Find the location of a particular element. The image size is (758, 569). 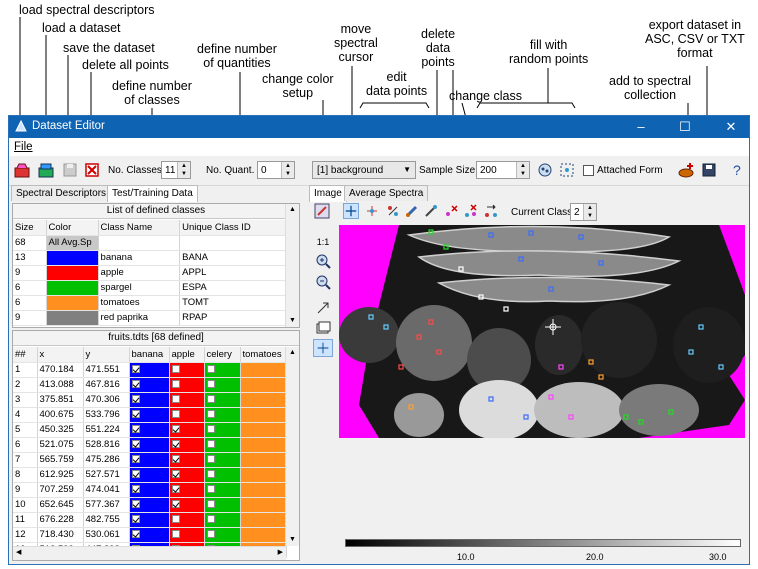

export-icon is located at coordinates (709, 170).